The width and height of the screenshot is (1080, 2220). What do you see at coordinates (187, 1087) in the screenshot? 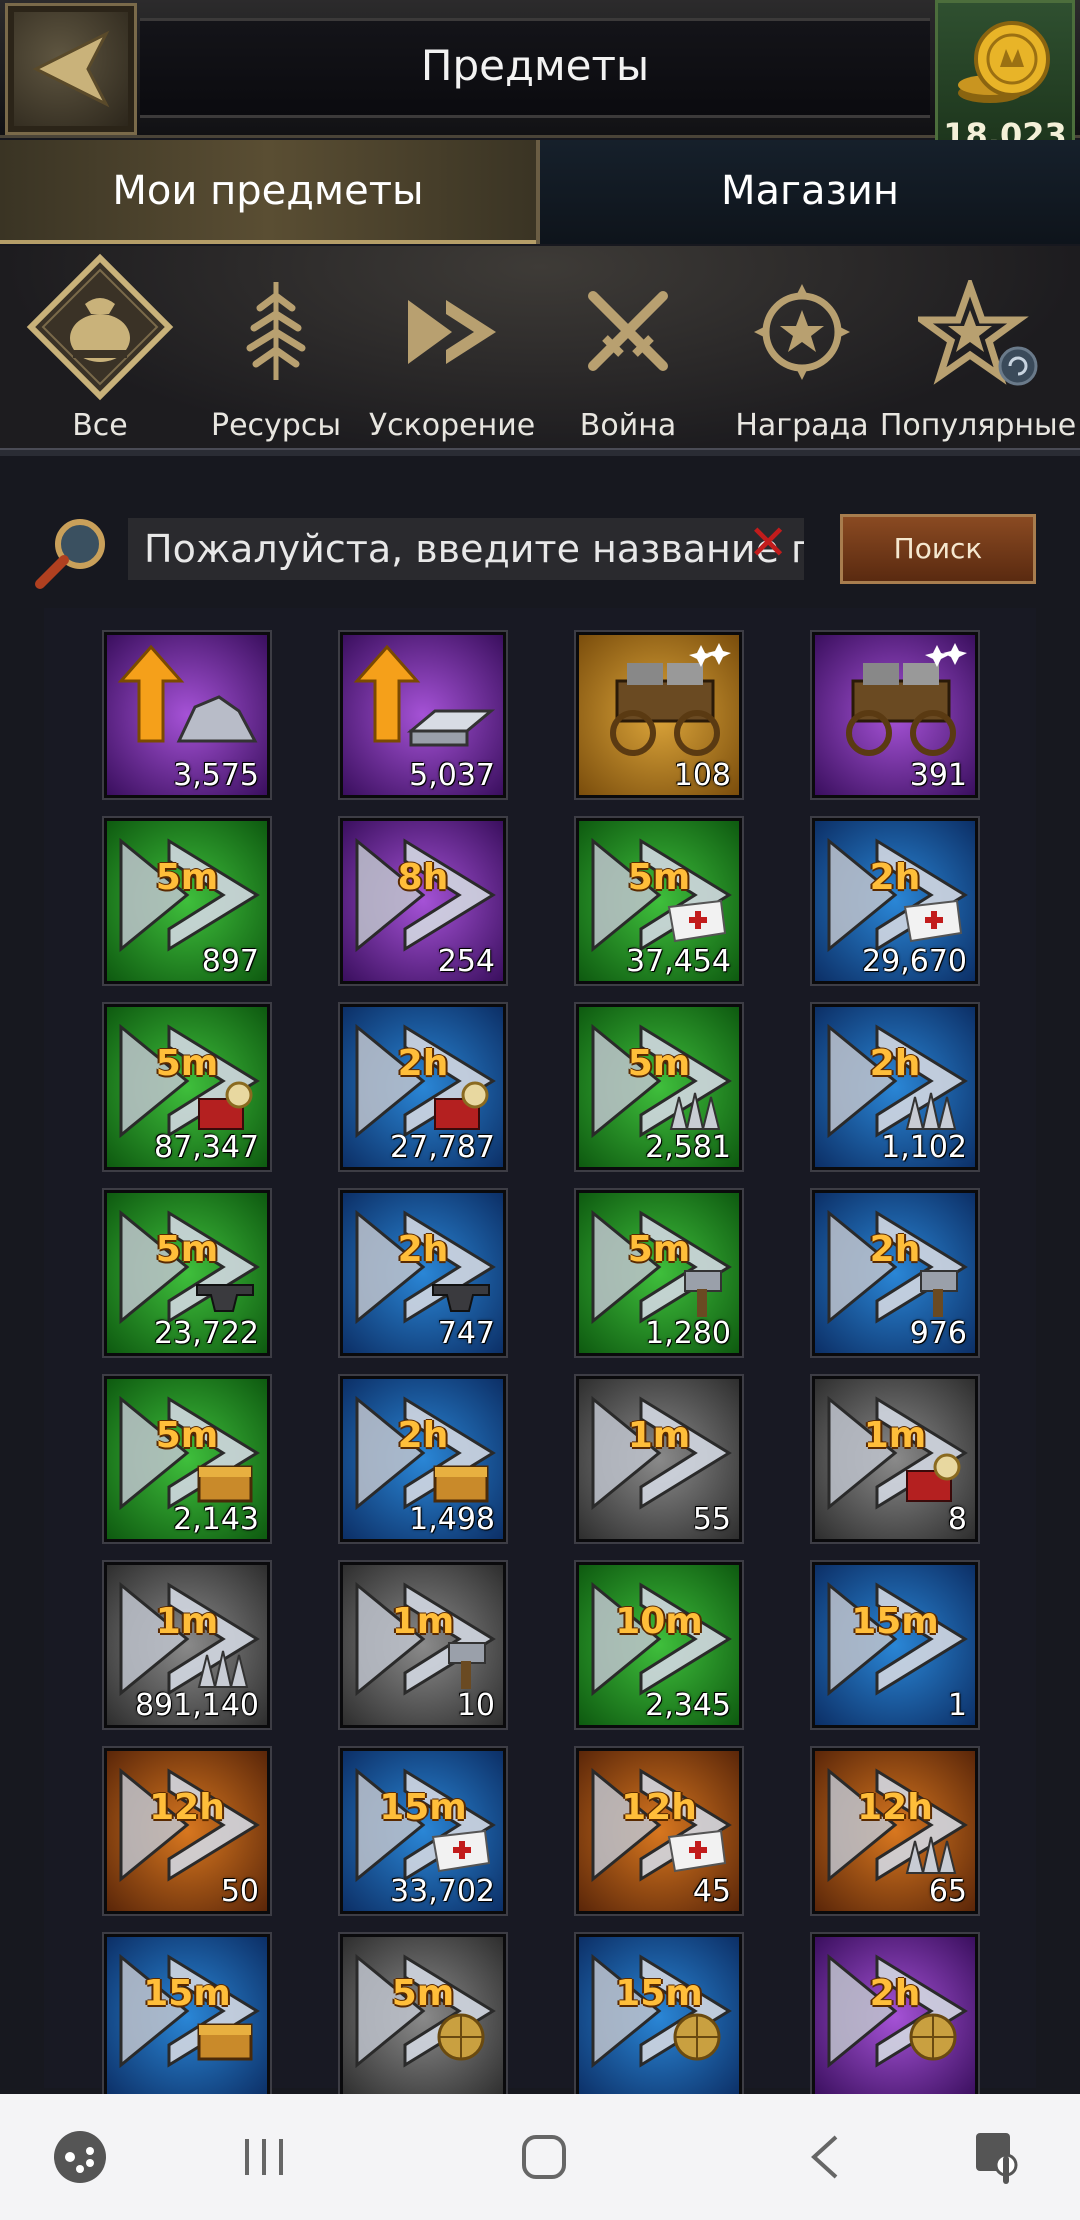
I see `speedup-item: 5m 87,347` at bounding box center [187, 1087].